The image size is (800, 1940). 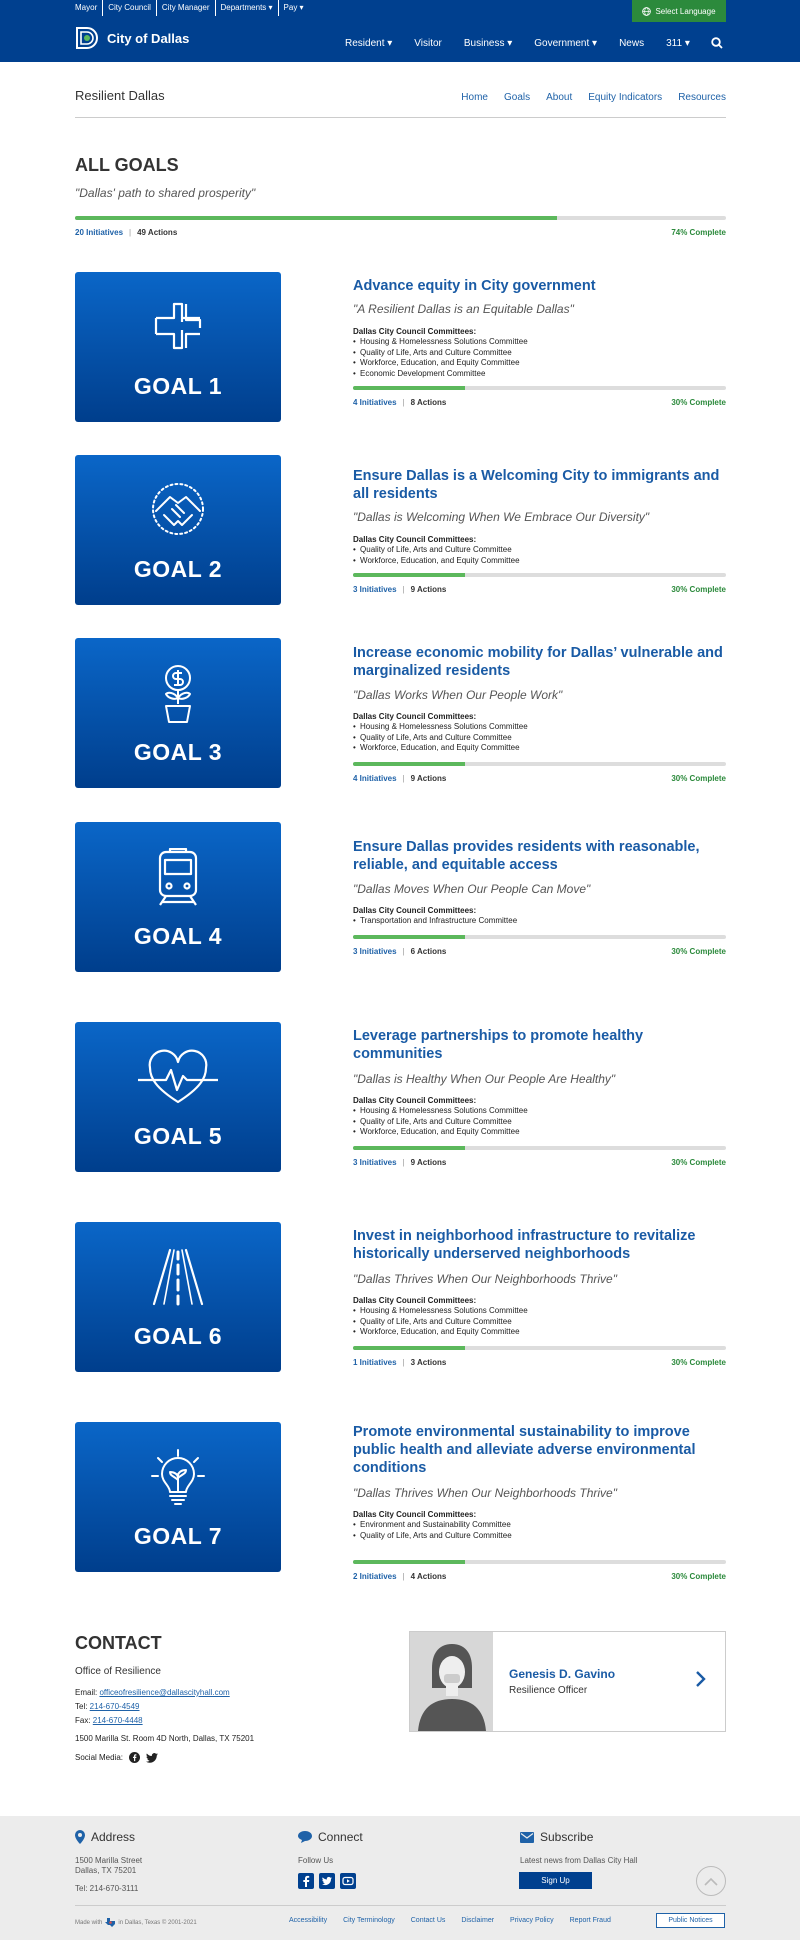 What do you see at coordinates (178, 1097) in the screenshot?
I see `goal-card-5: GOAL 5` at bounding box center [178, 1097].